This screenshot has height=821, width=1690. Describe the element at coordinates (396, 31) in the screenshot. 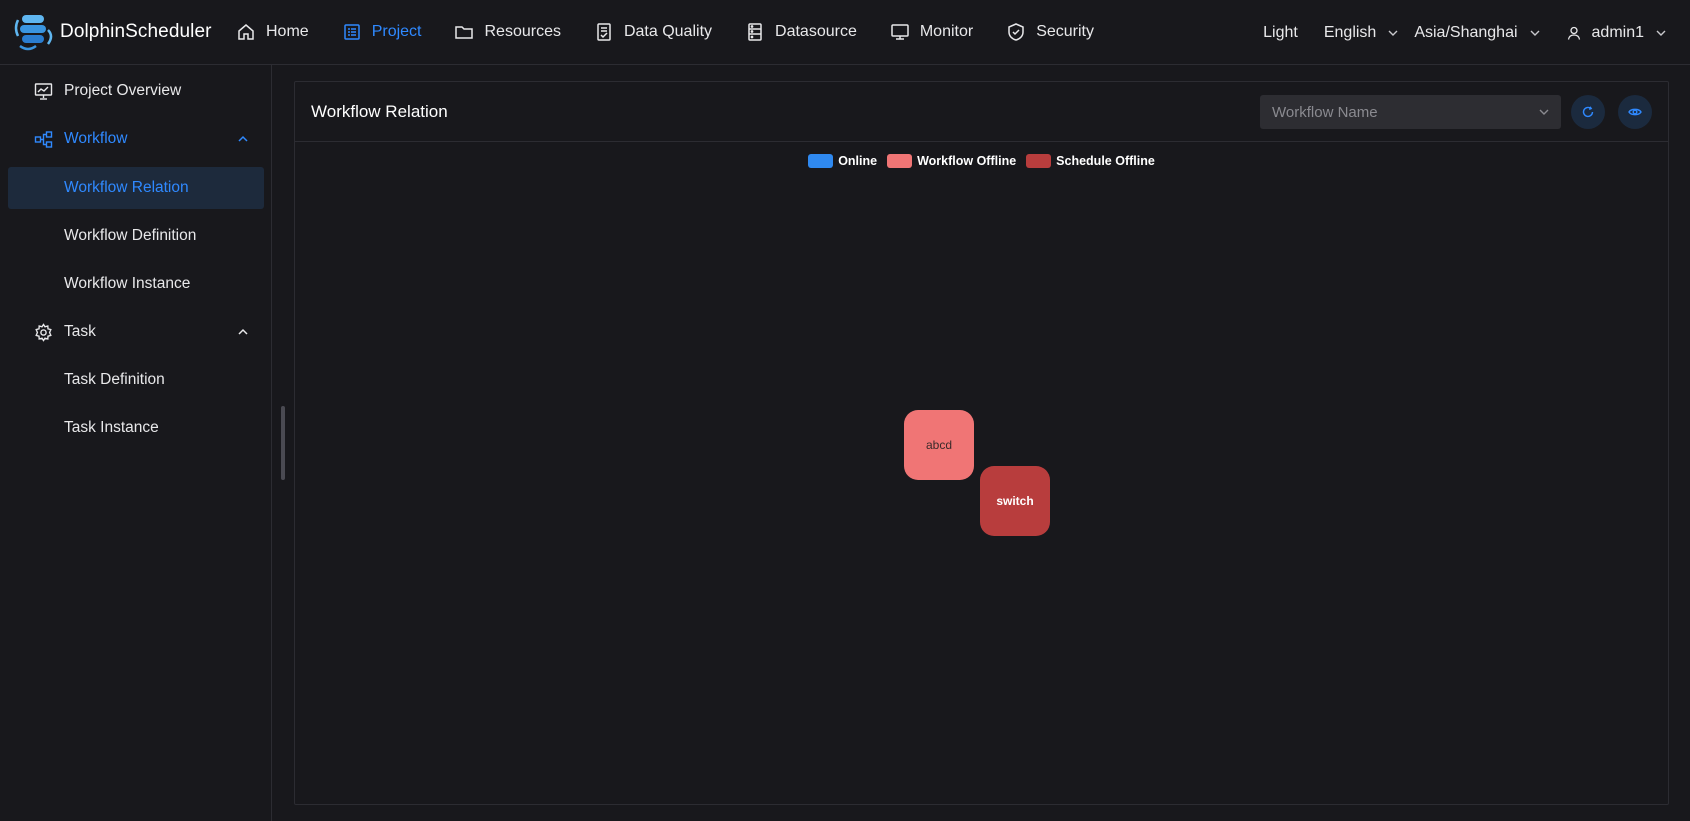

I see `nav-project-label: Project` at that location.